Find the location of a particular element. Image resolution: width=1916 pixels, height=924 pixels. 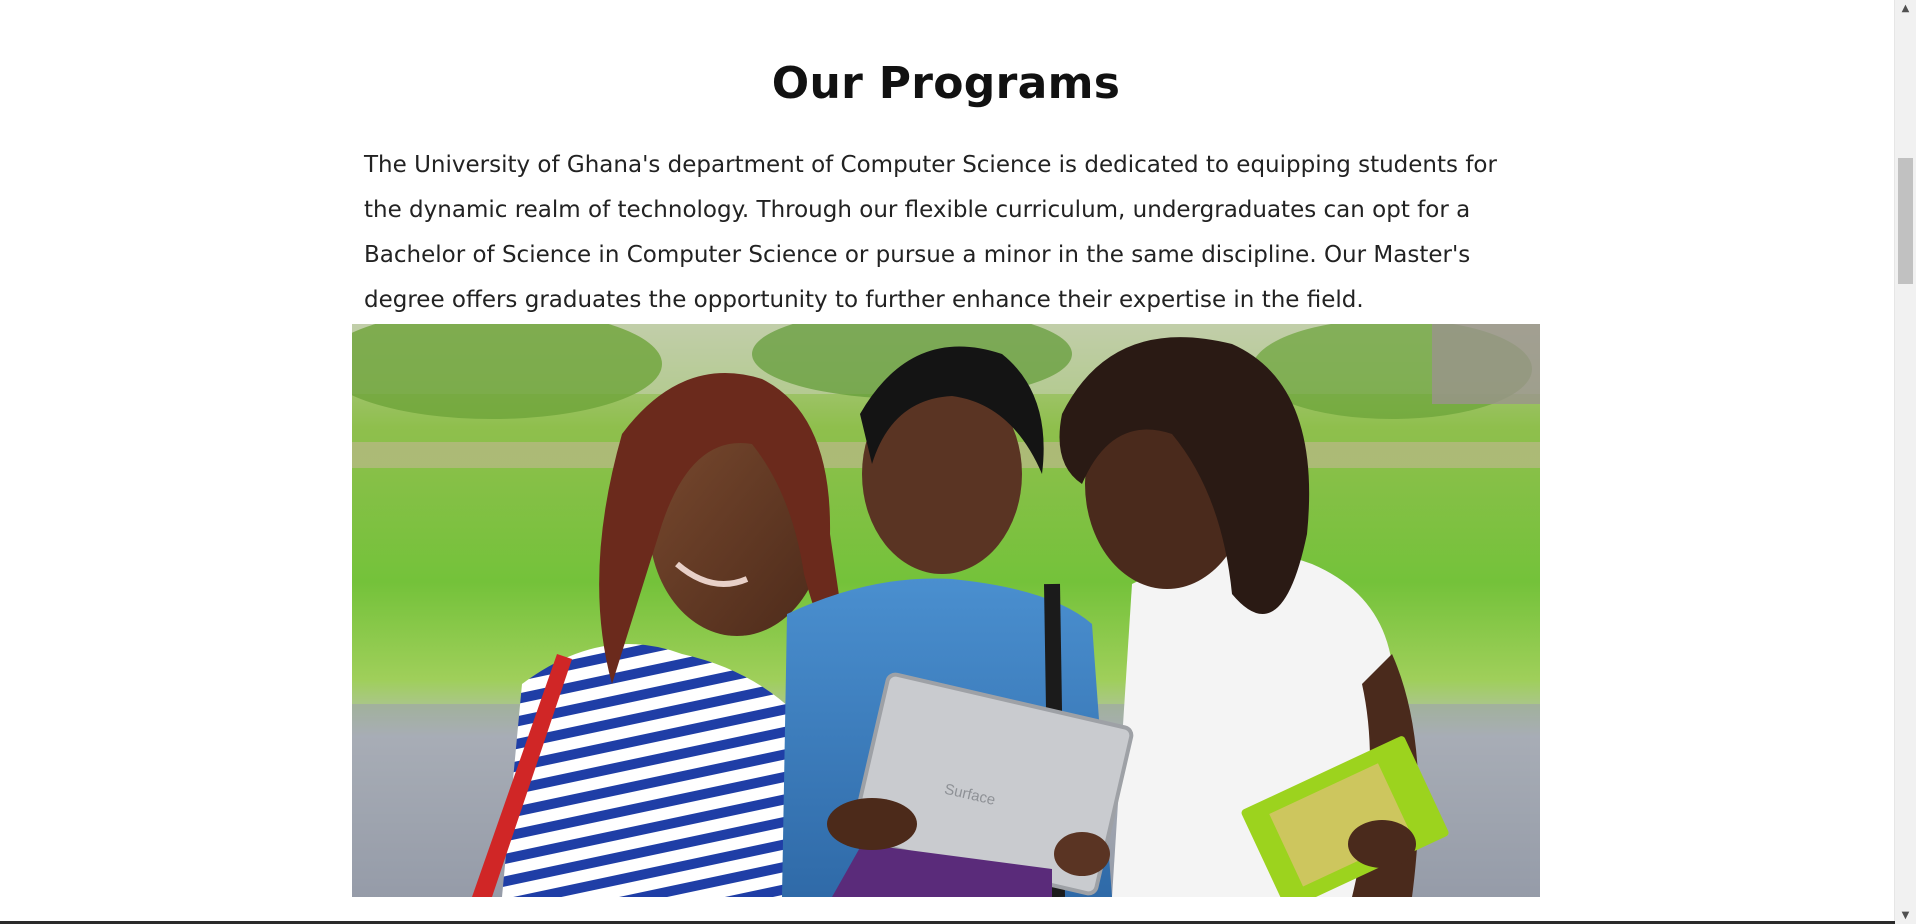

chevron-down-icon: ▼ is located at coordinates (1905, 915).